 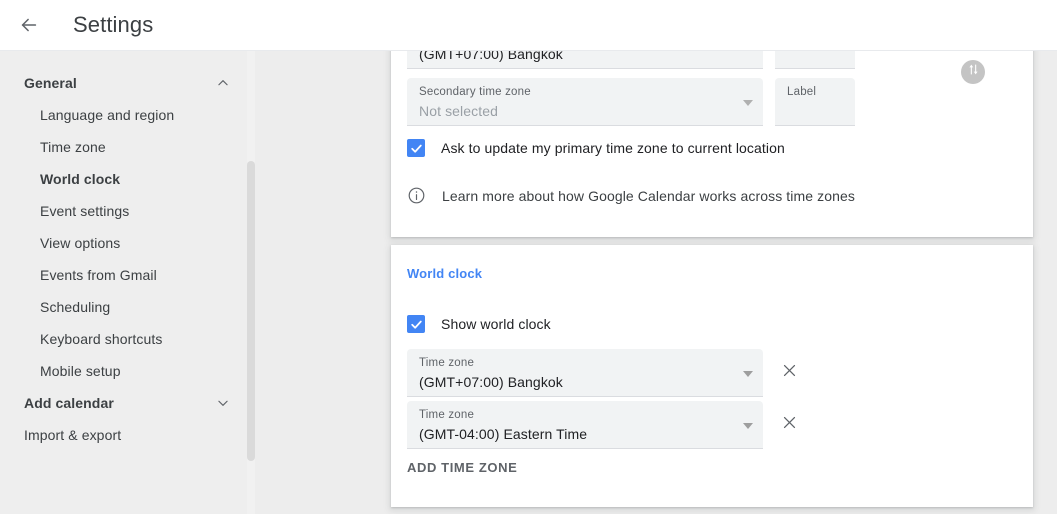 I want to click on secondary-time-zone-row: Secondary time zone Not selected Label, so click(x=631, y=102).